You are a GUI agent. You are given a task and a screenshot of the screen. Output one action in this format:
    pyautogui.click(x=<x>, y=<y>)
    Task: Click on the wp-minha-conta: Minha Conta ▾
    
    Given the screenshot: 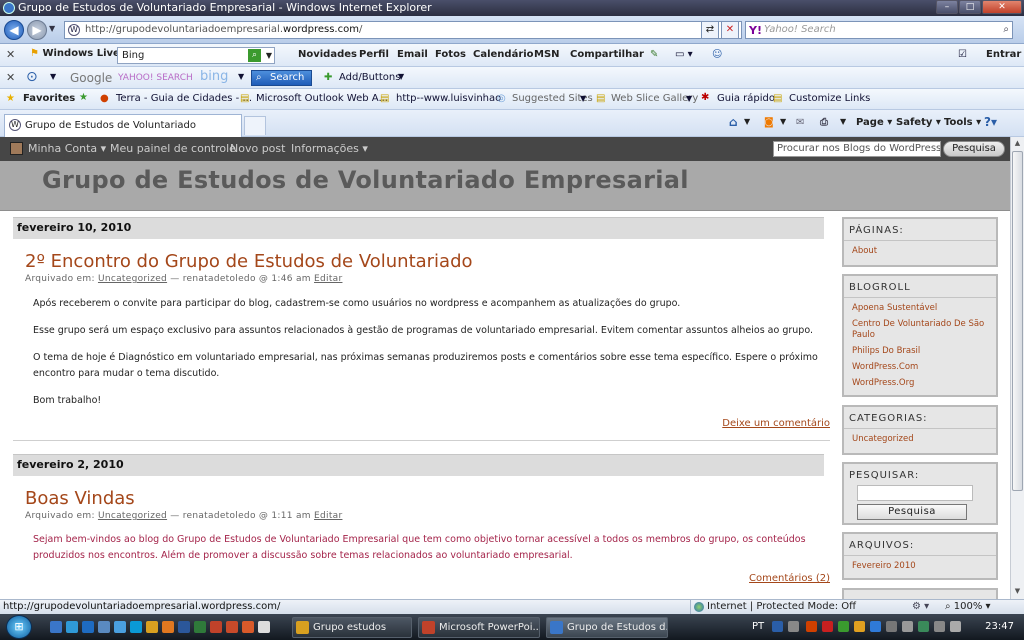 What is the action you would take?
    pyautogui.click(x=67, y=148)
    